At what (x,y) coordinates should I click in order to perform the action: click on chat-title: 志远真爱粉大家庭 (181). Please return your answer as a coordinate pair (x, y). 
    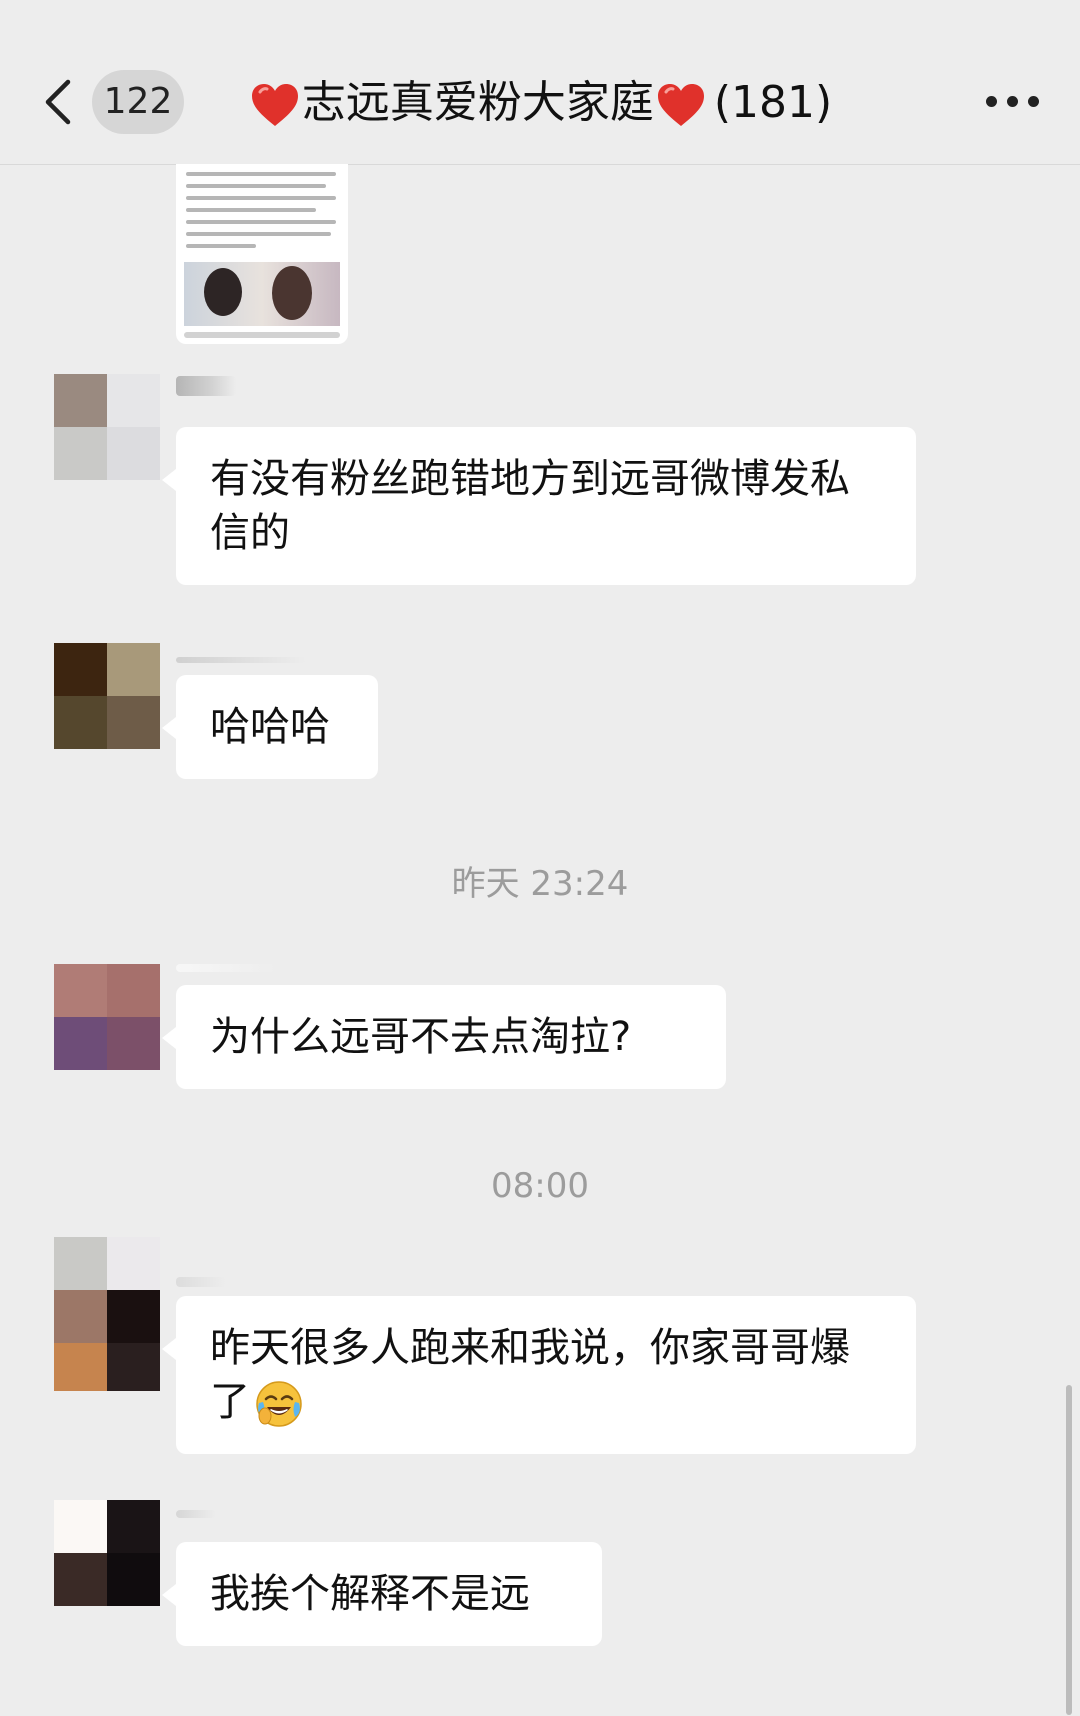
    Looking at the image, I should click on (540, 103).